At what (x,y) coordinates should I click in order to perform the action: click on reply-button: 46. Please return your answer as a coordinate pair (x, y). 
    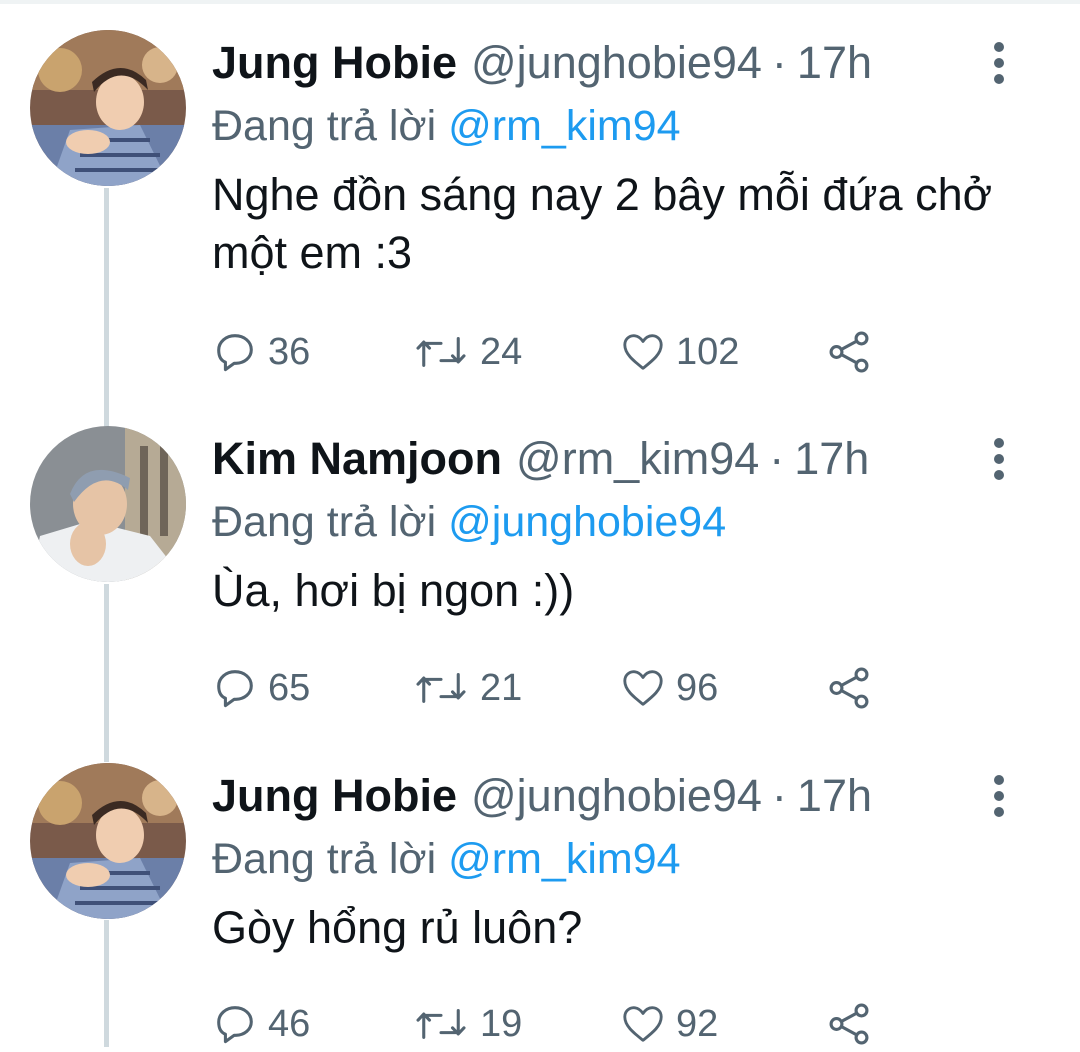
    Looking at the image, I should click on (261, 1024).